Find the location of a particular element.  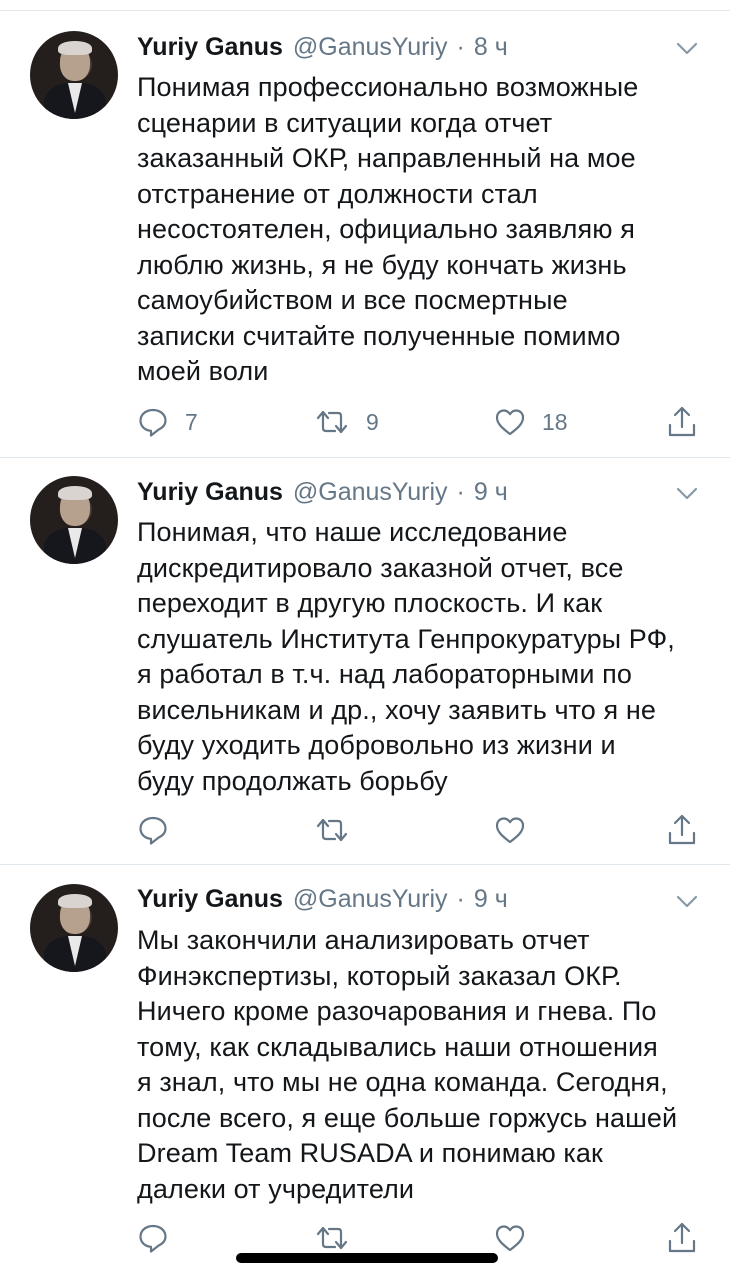

home-indicator is located at coordinates (367, 1258).